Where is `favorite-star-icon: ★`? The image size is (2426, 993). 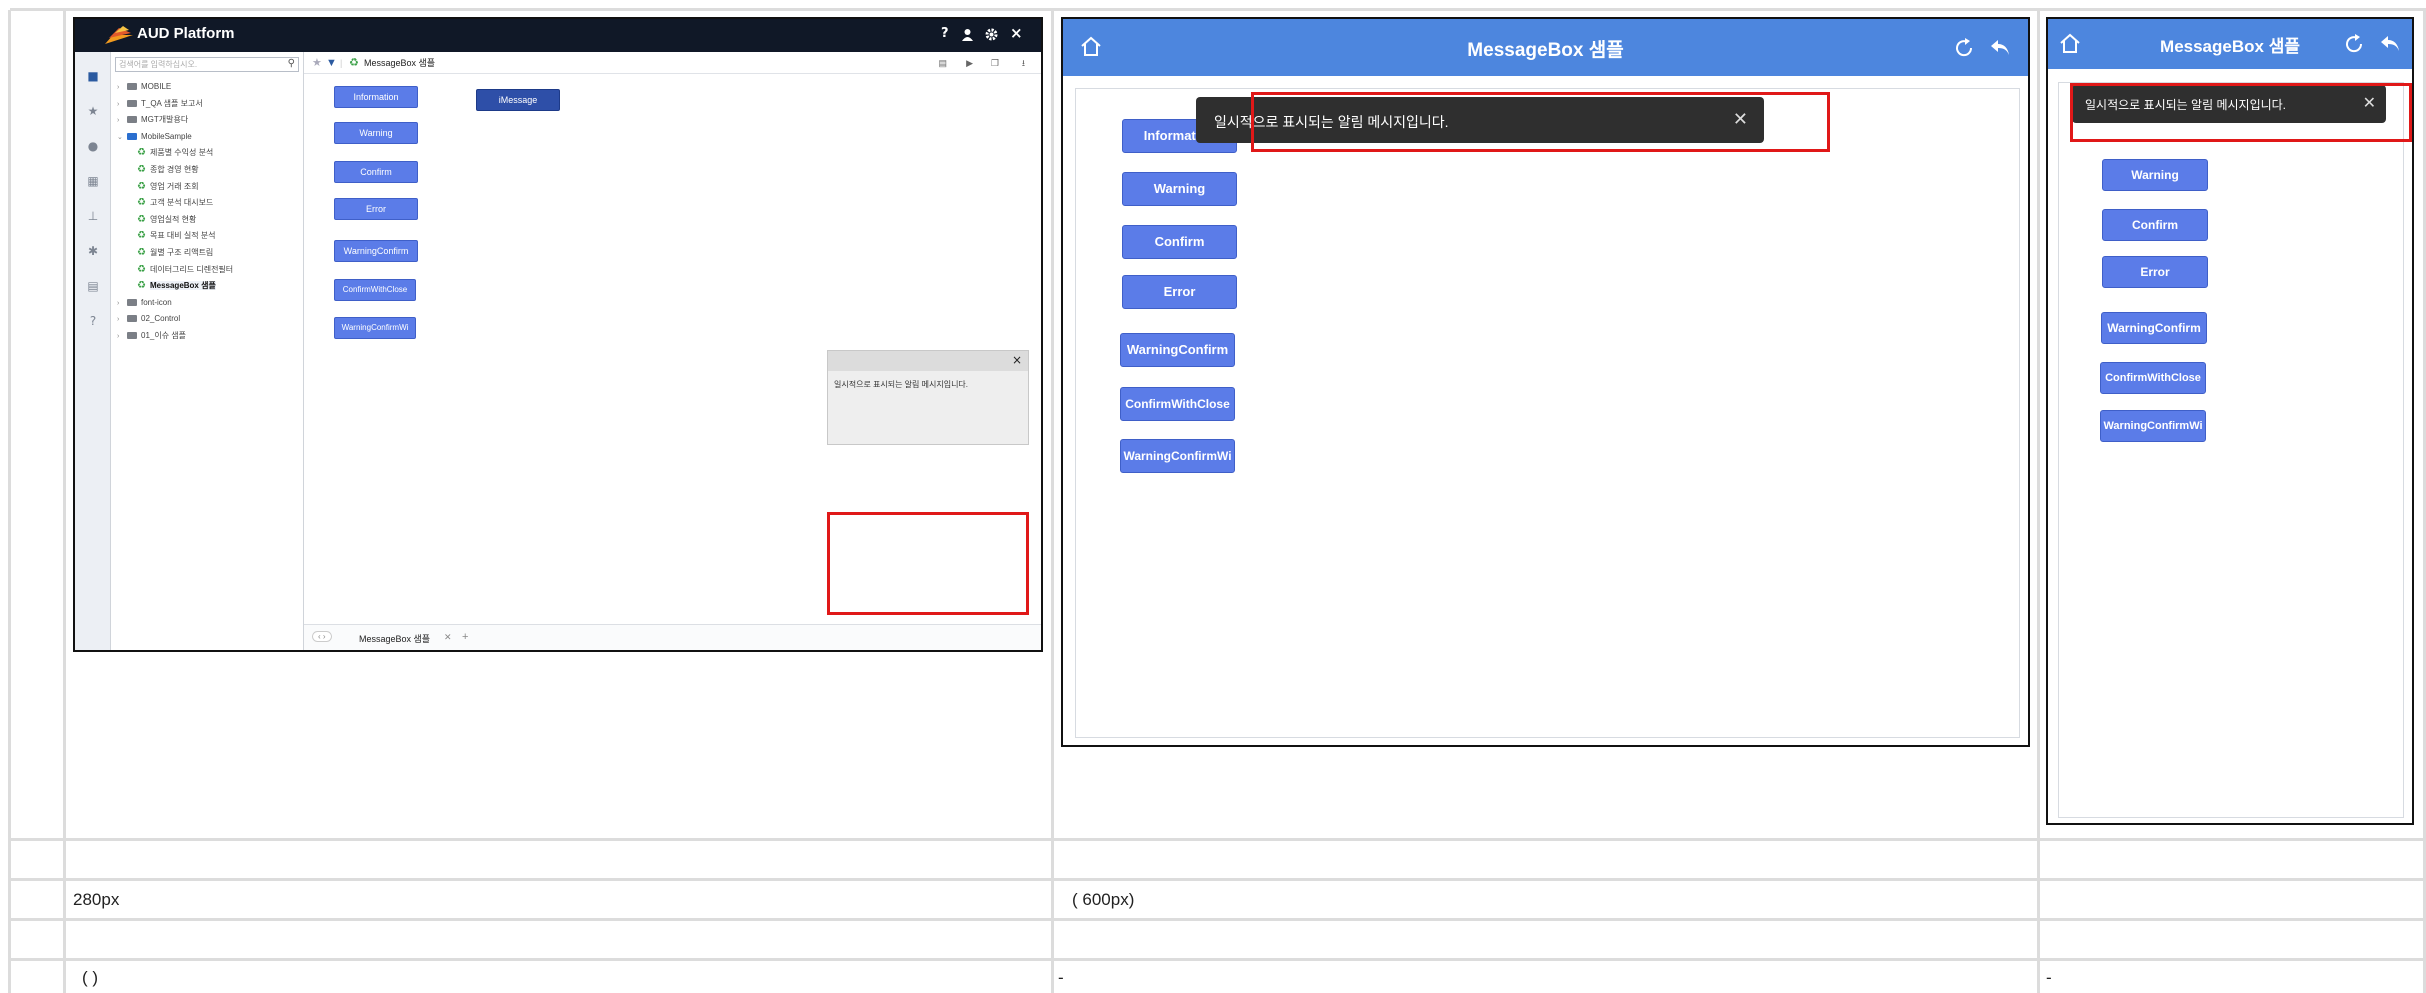 favorite-star-icon: ★ is located at coordinates (317, 63).